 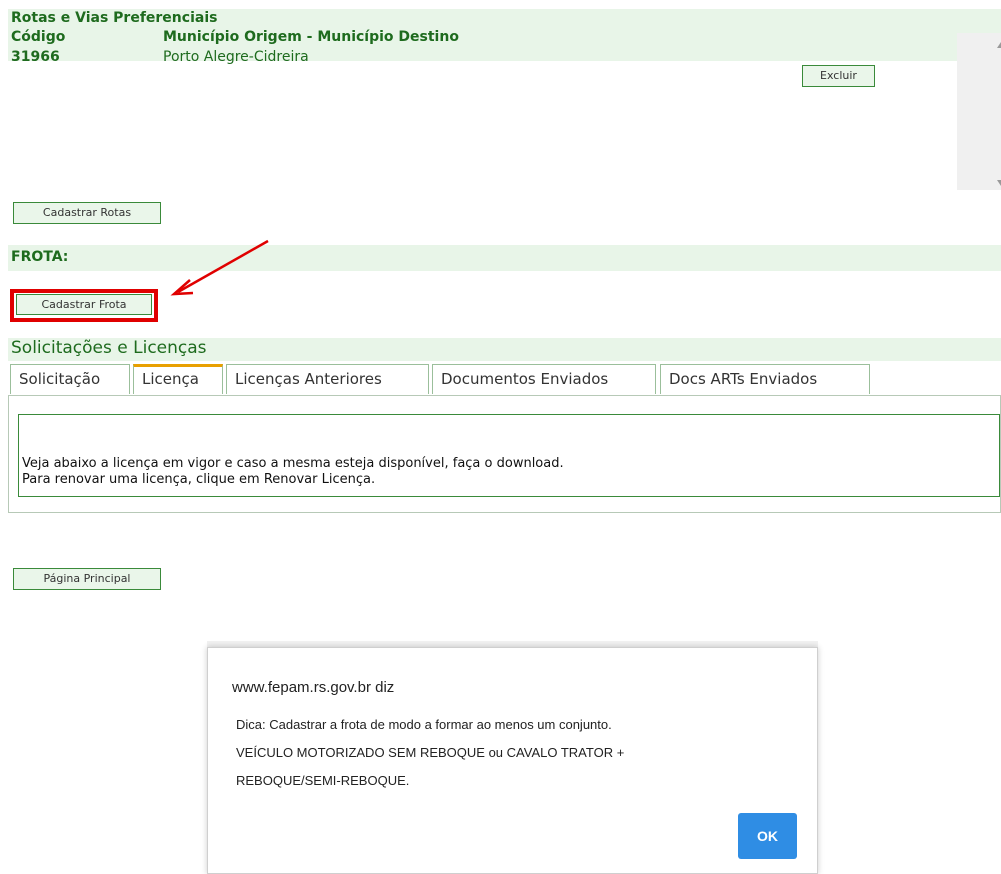 What do you see at coordinates (178, 379) in the screenshot?
I see `tab-licenca: Licença` at bounding box center [178, 379].